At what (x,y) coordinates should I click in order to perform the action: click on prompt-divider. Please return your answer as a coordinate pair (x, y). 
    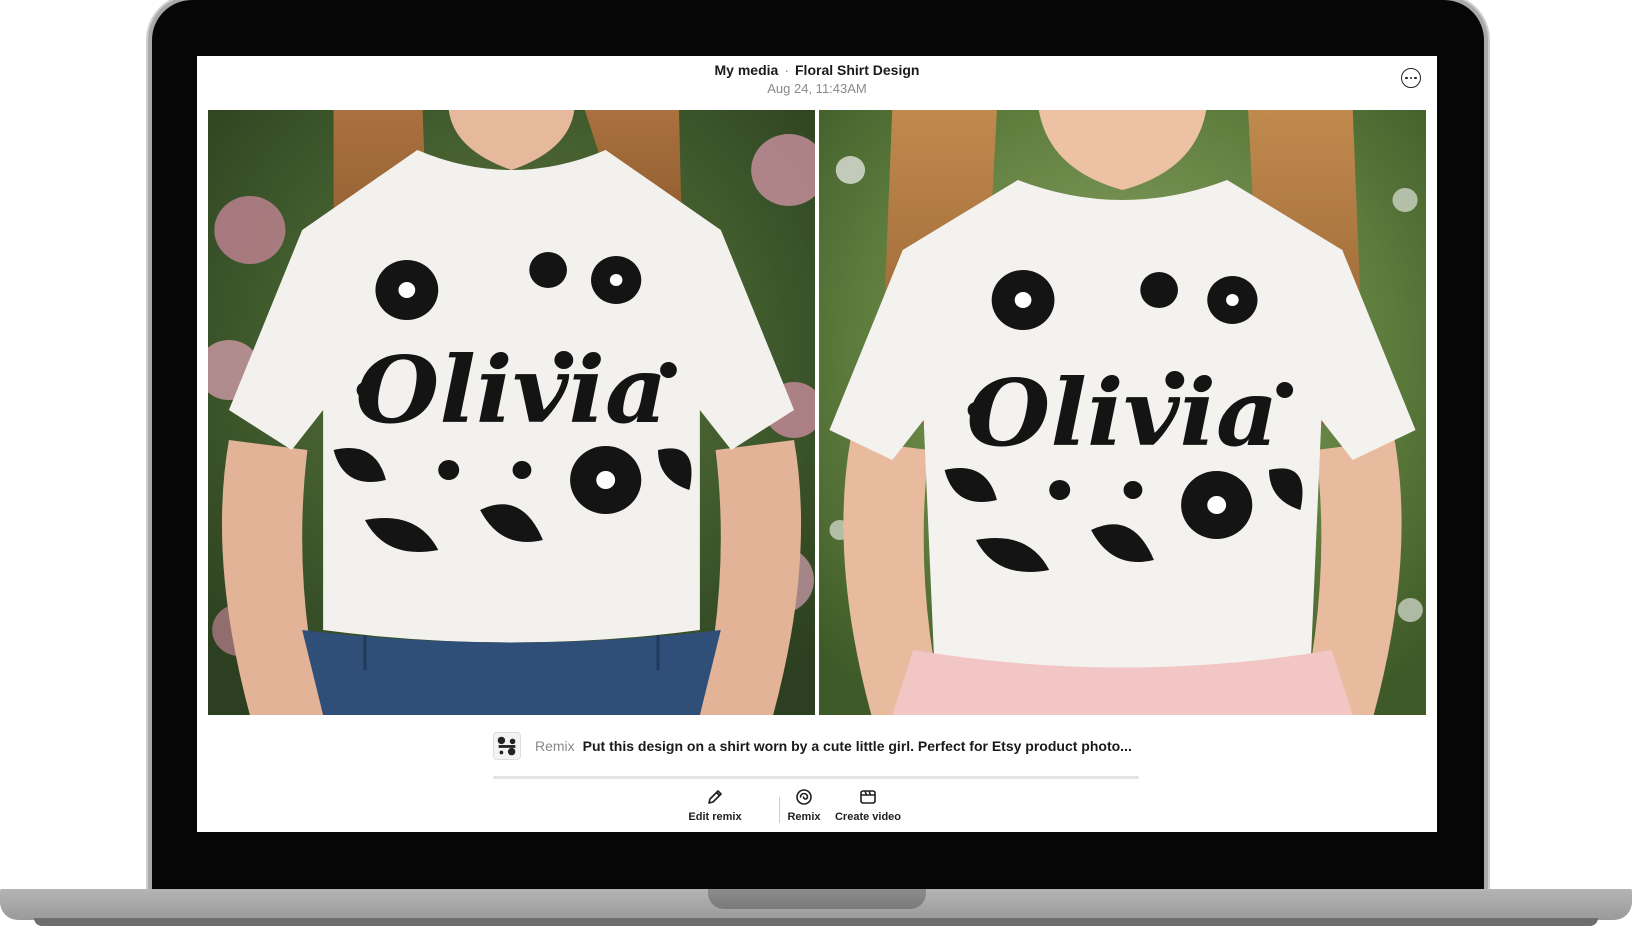
    Looking at the image, I should click on (816, 777).